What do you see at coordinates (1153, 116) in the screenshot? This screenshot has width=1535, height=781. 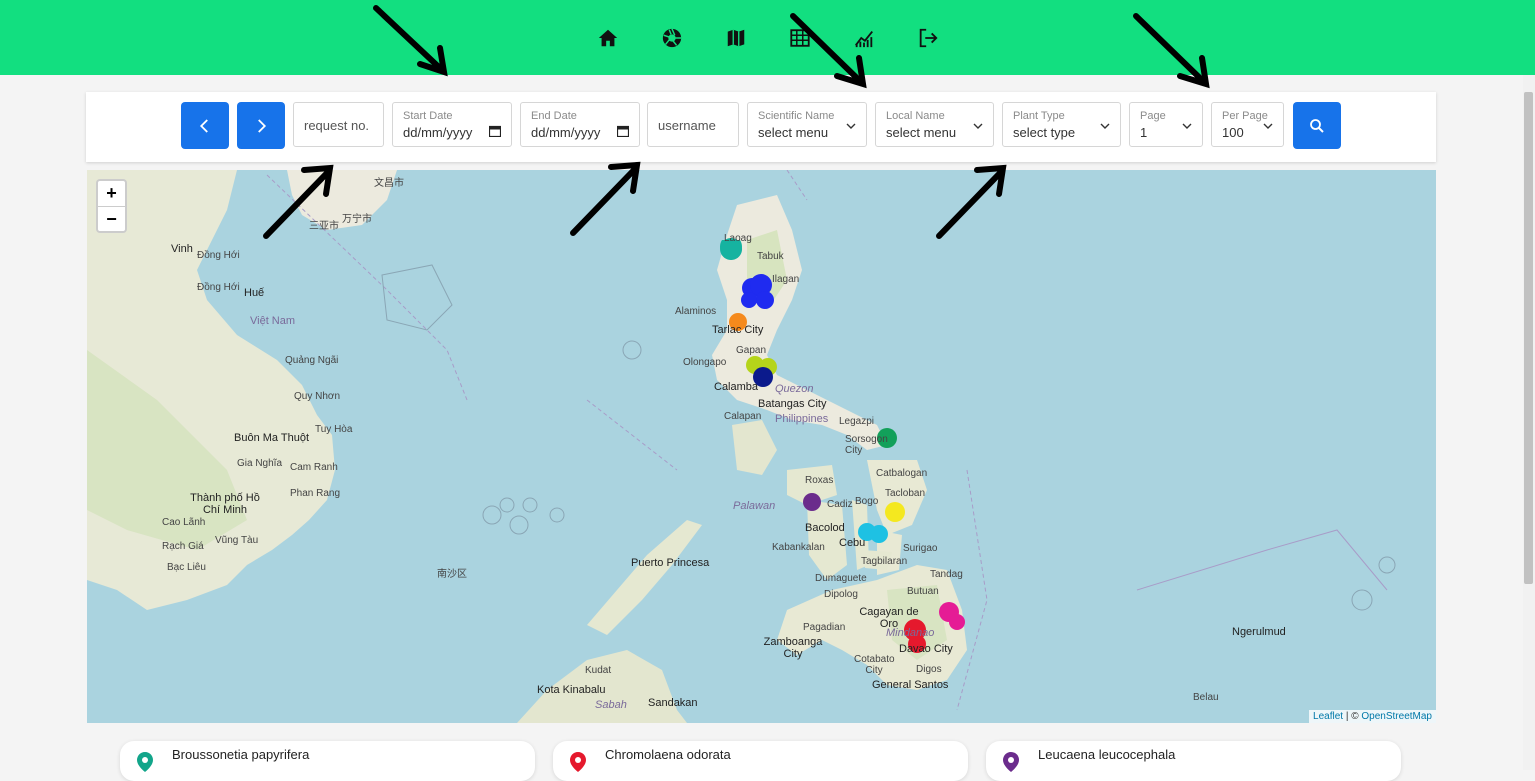 I see `page-label: Page` at bounding box center [1153, 116].